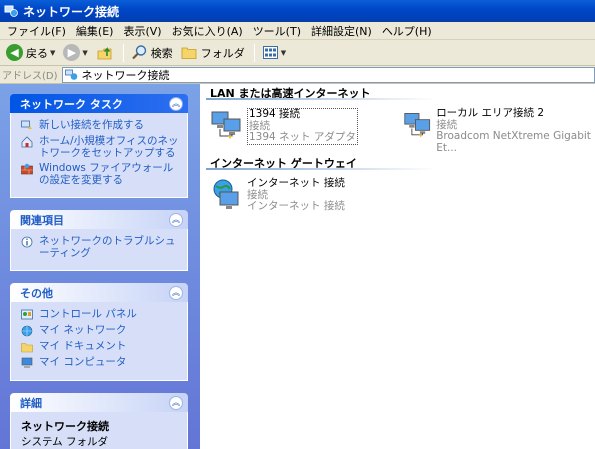  What do you see at coordinates (161, 53) in the screenshot?
I see `search-label: 検索` at bounding box center [161, 53].